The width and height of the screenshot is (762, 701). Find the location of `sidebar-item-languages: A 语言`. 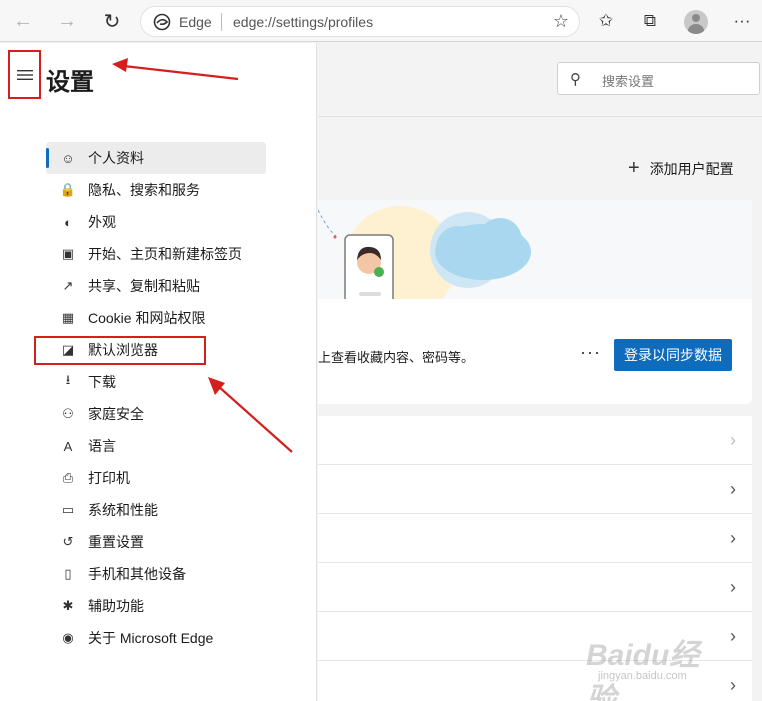

sidebar-item-languages: A 语言 is located at coordinates (156, 446).